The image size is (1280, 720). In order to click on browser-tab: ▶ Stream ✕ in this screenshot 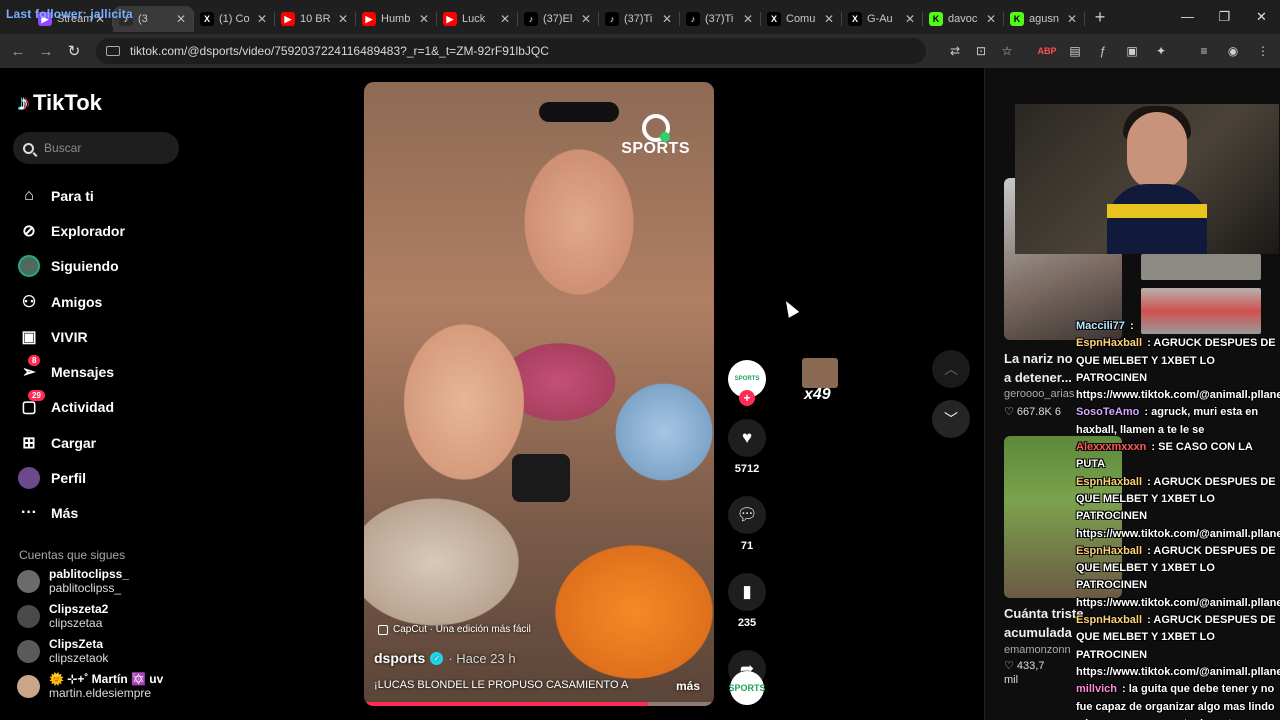, I will do `click(72, 19)`.